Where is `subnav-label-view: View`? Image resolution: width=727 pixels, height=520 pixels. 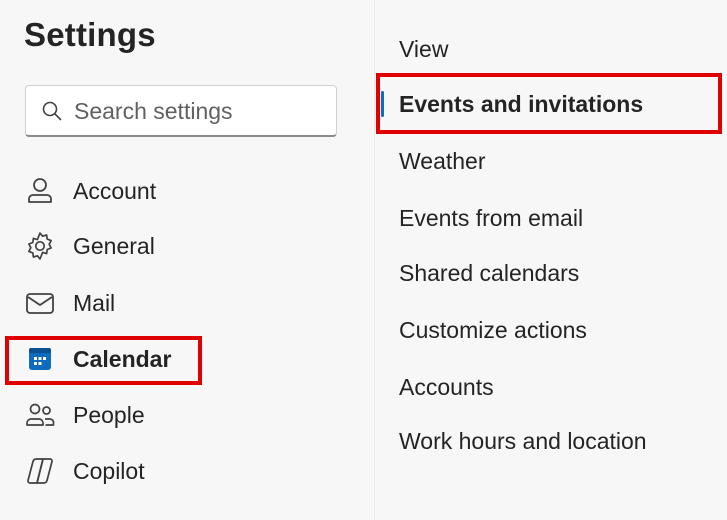 subnav-label-view: View is located at coordinates (424, 48).